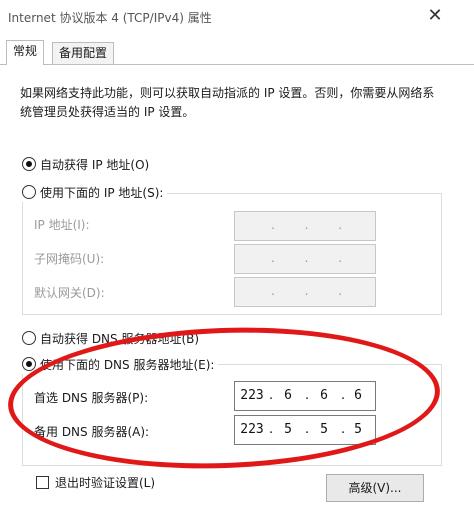 The image size is (474, 506). I want to click on radio-manual-ip: 使用下面的 IP 地址(S):, so click(95, 193).